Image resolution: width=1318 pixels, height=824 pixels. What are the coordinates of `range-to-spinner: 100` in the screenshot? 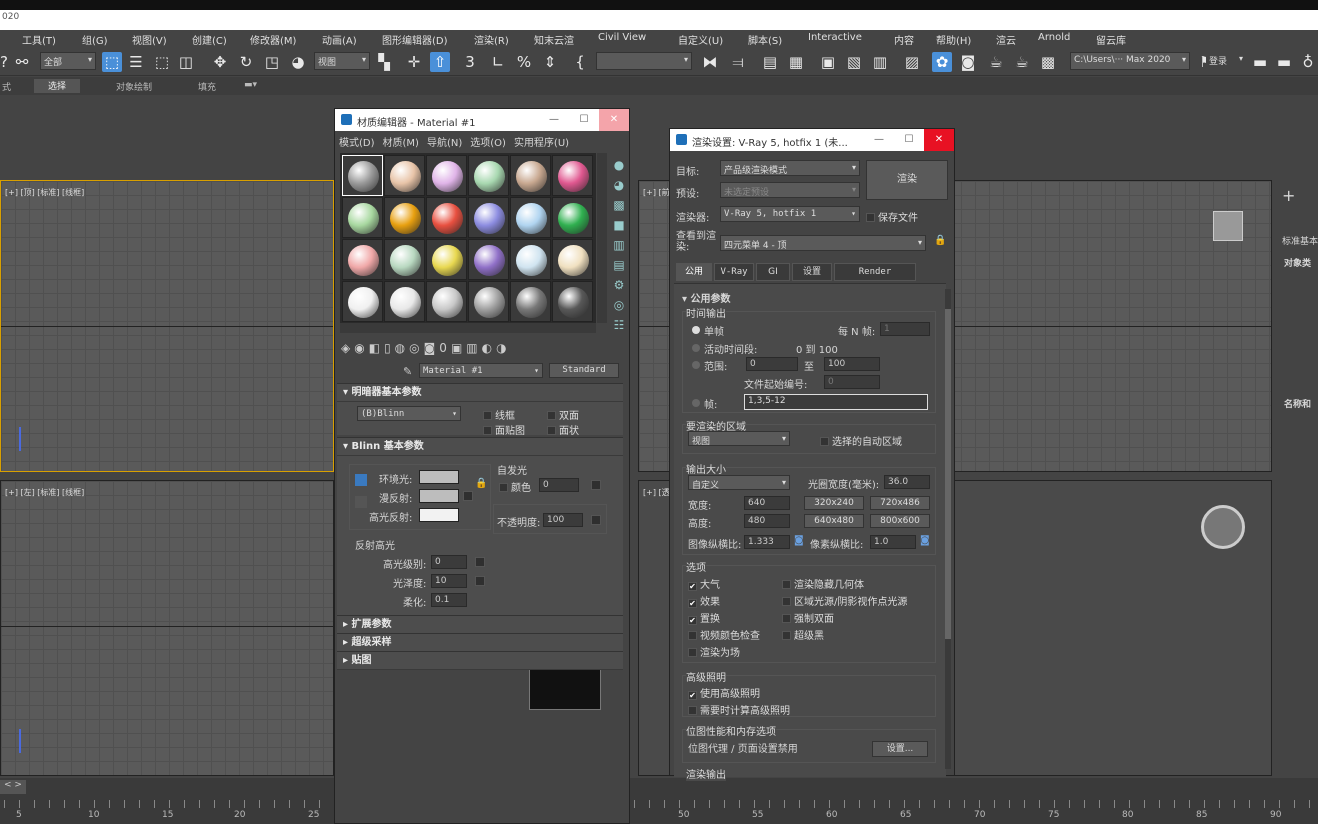 It's located at (852, 364).